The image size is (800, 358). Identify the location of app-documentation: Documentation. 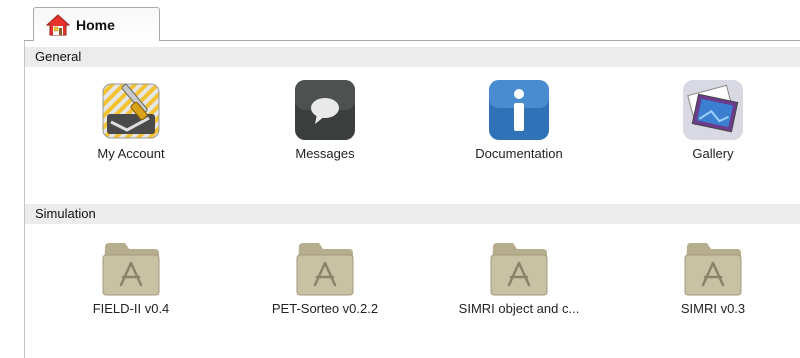
(519, 119).